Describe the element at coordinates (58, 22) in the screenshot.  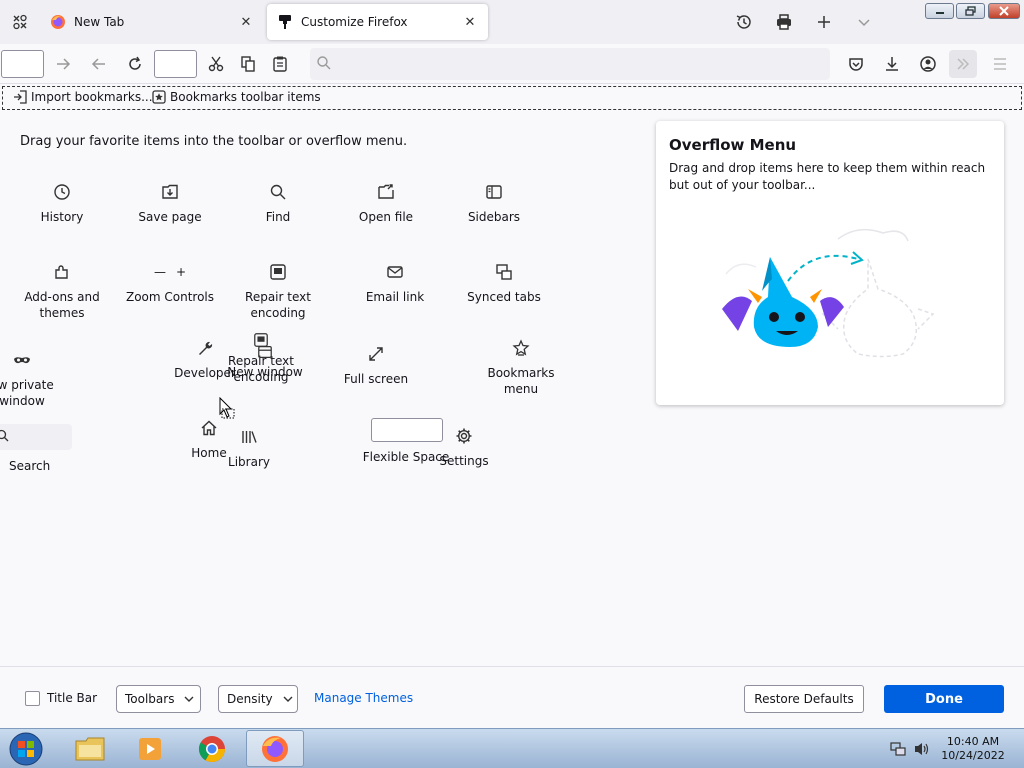
I see `firefox-icon` at that location.